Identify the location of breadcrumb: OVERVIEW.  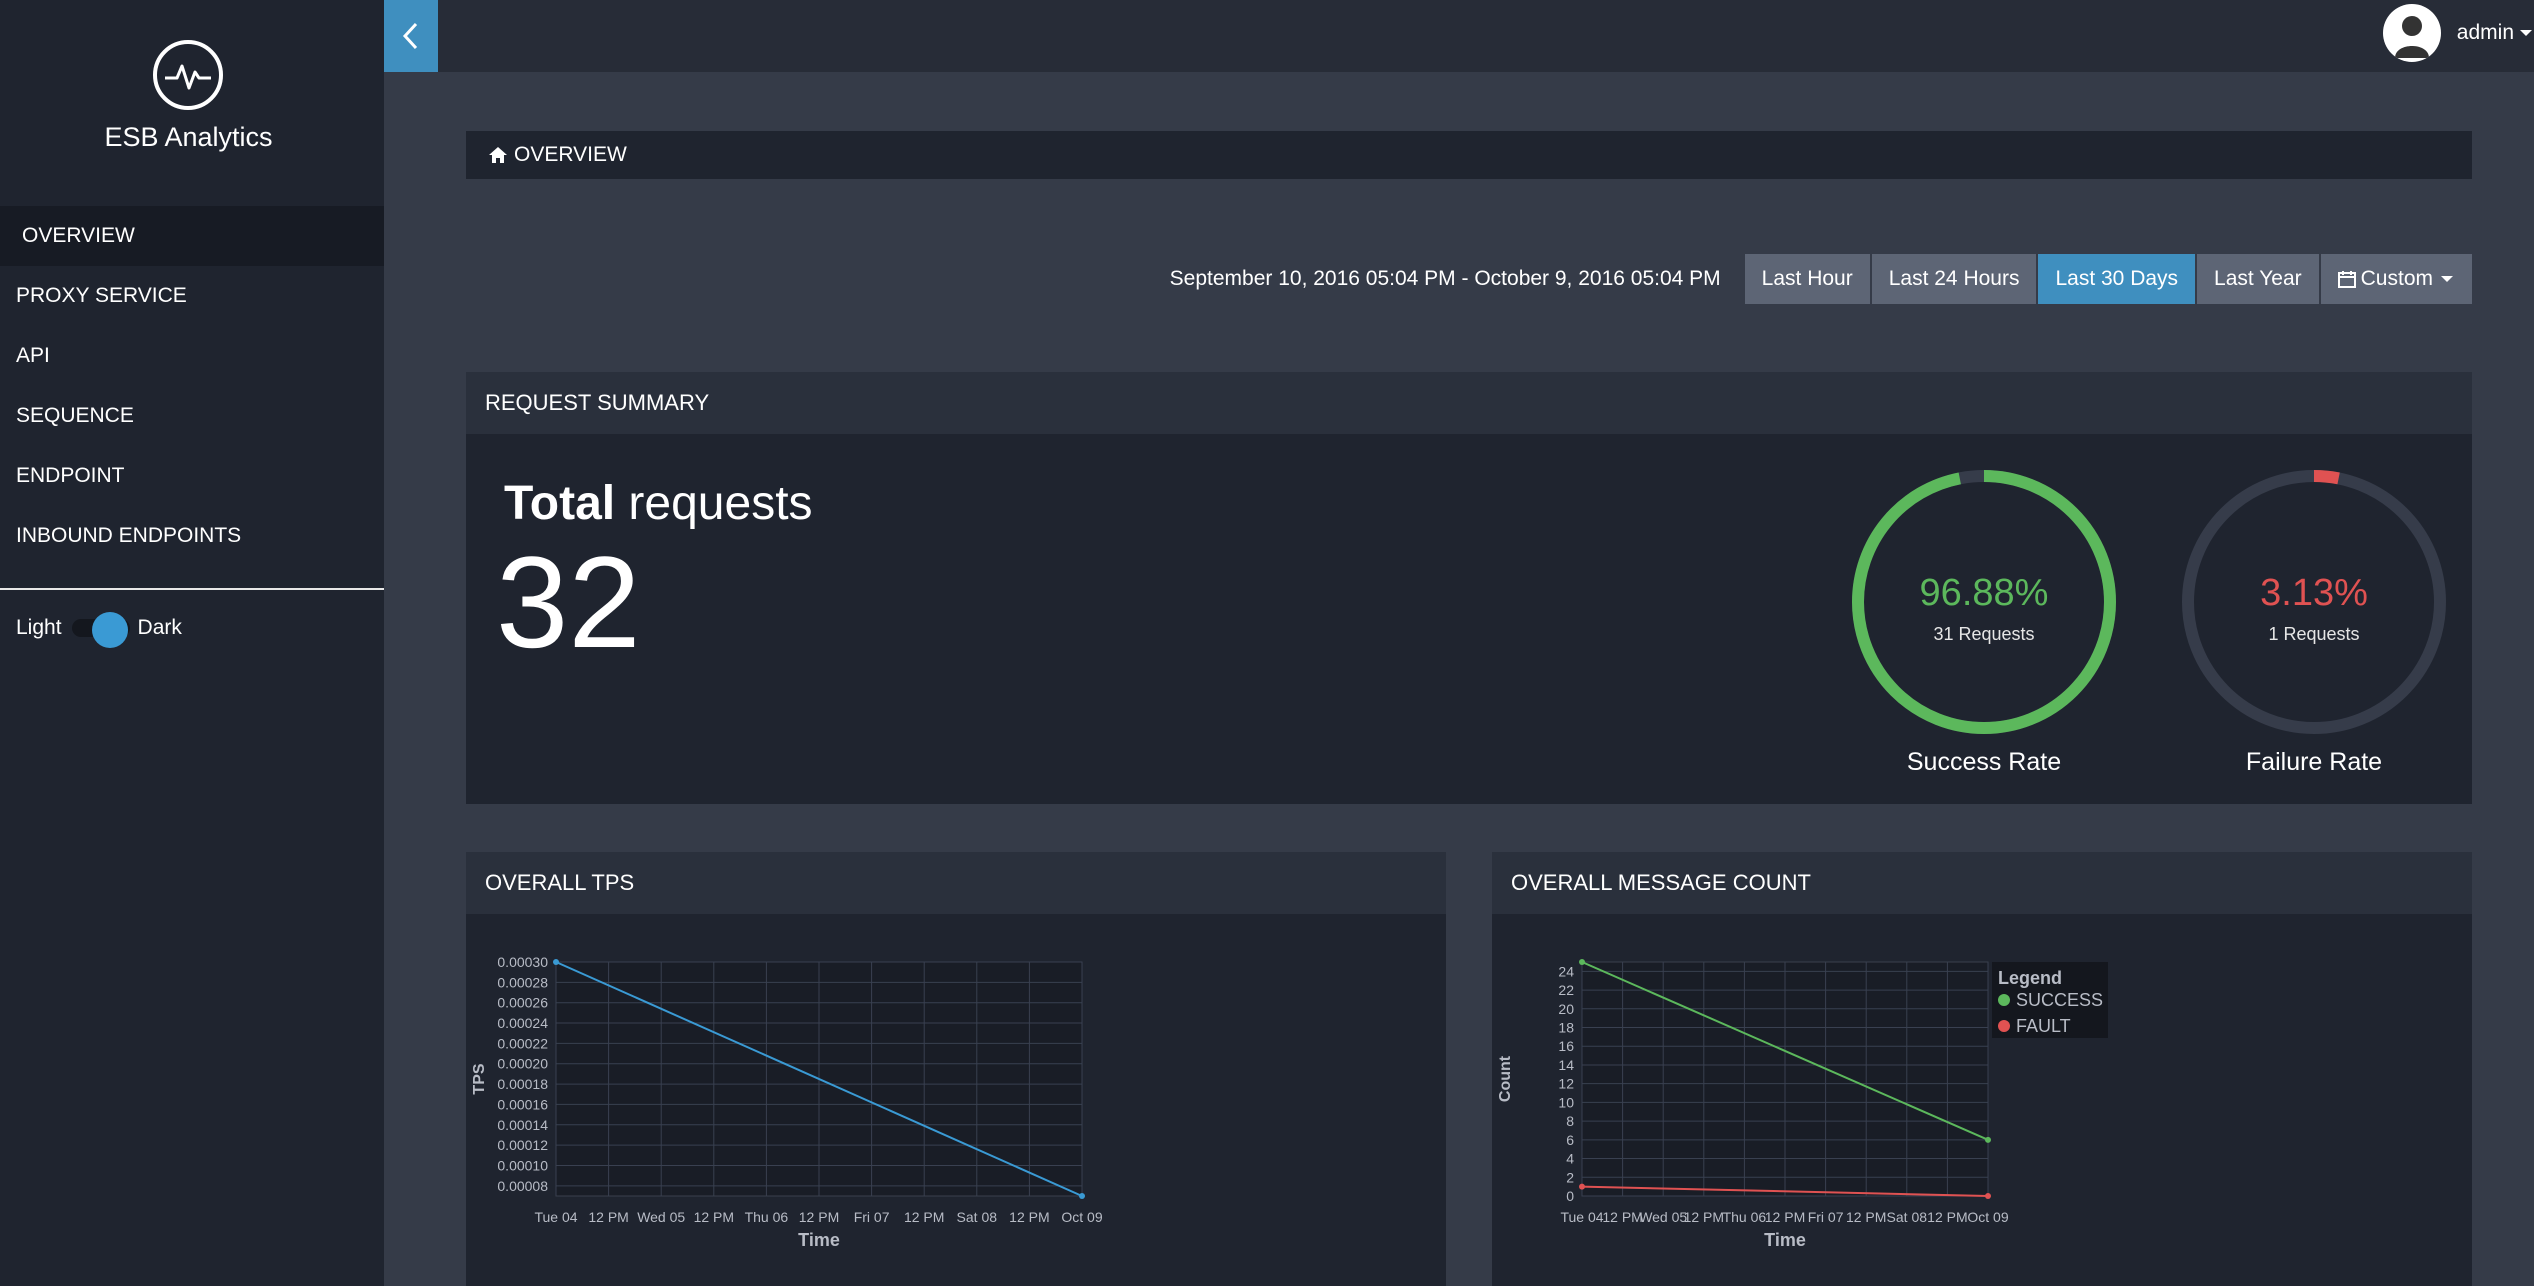
(1469, 155).